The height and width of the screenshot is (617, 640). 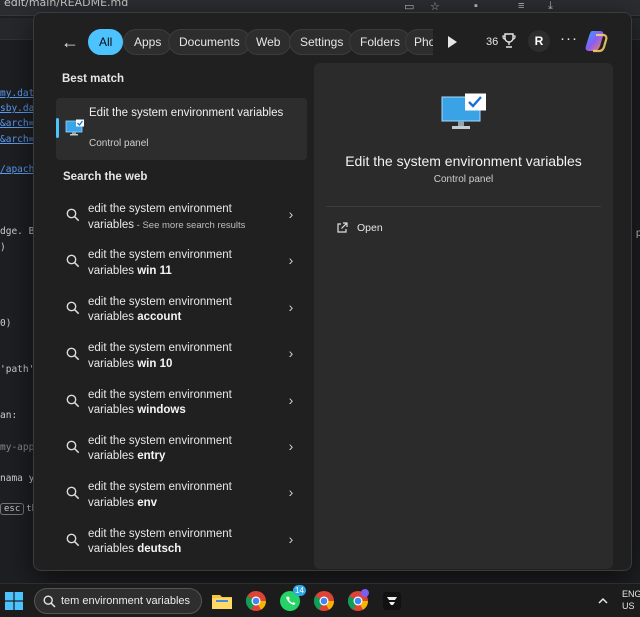 I want to click on more-filters-play-icon, so click(x=452, y=42).